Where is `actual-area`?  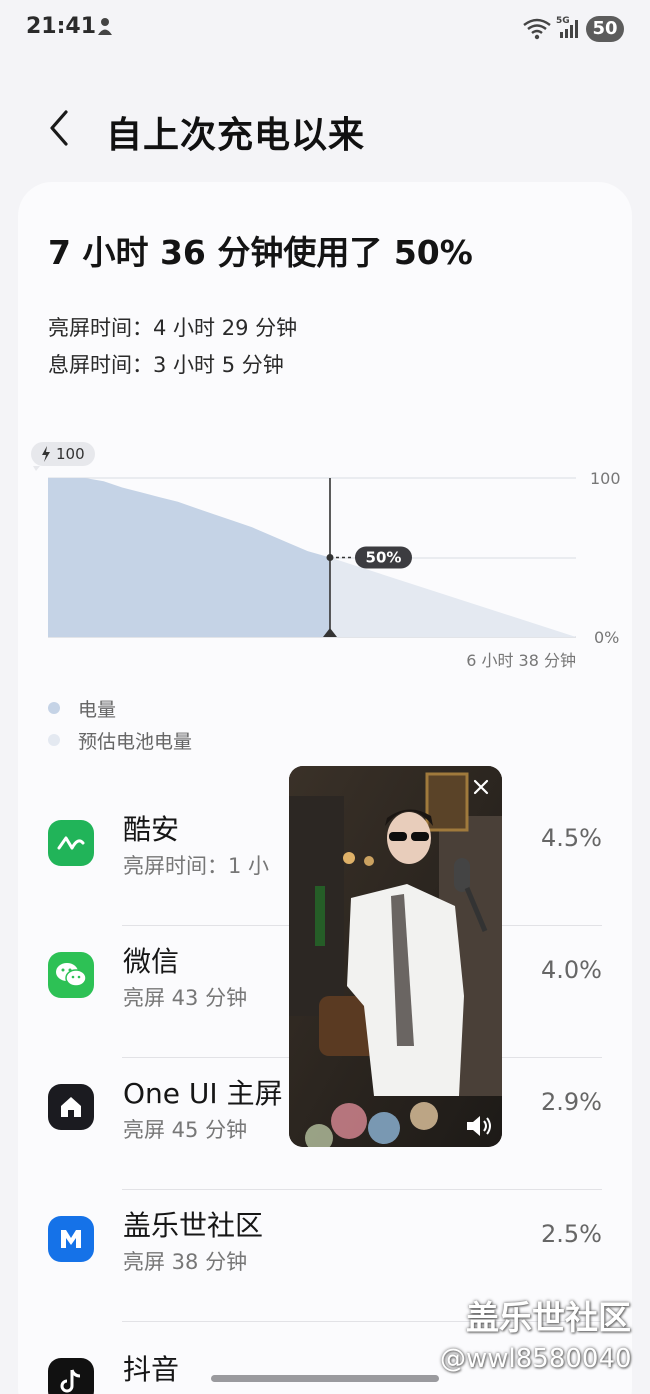 actual-area is located at coordinates (189, 557).